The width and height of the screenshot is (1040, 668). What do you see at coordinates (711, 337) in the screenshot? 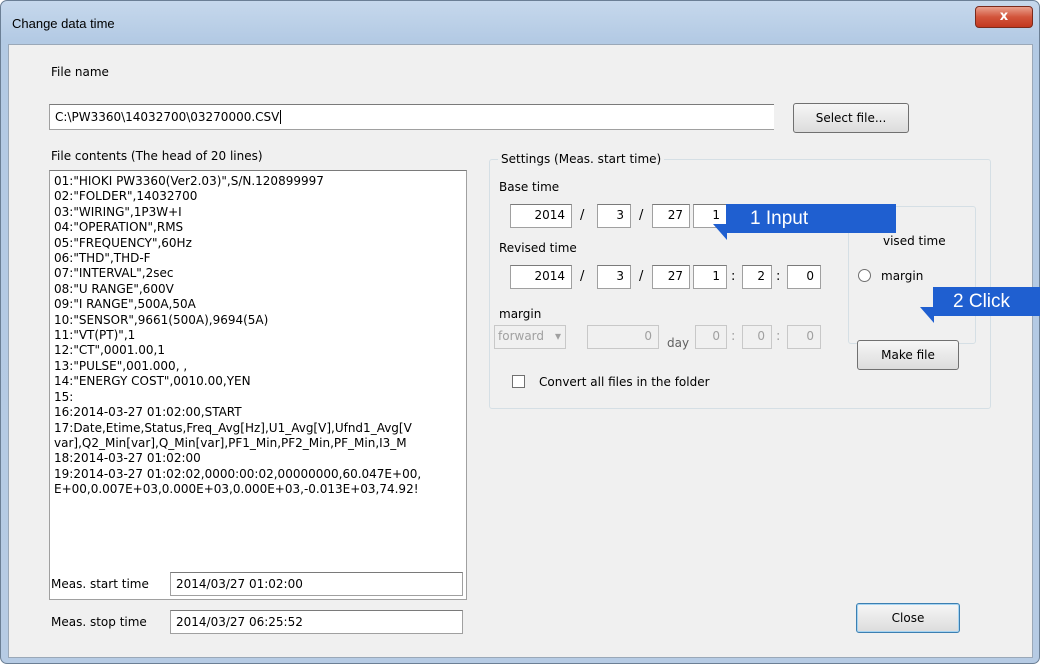
I see `margin-hour-field: 0` at bounding box center [711, 337].